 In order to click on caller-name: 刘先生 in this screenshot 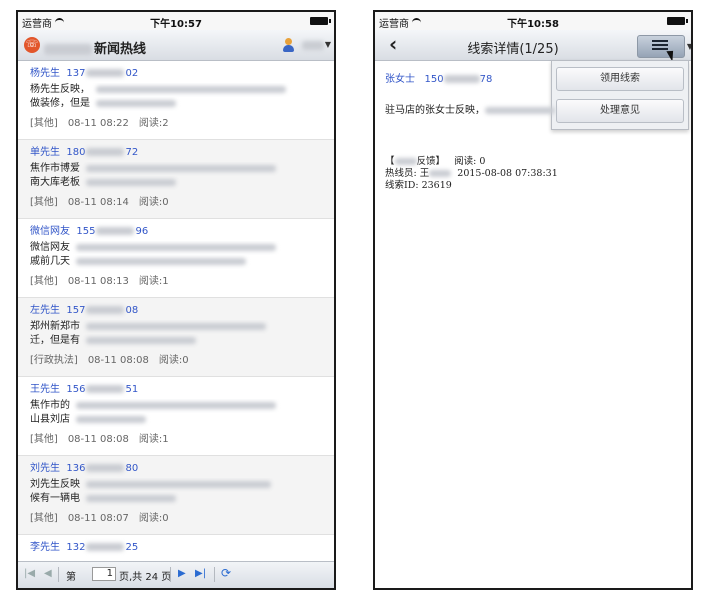, I will do `click(45, 468)`.